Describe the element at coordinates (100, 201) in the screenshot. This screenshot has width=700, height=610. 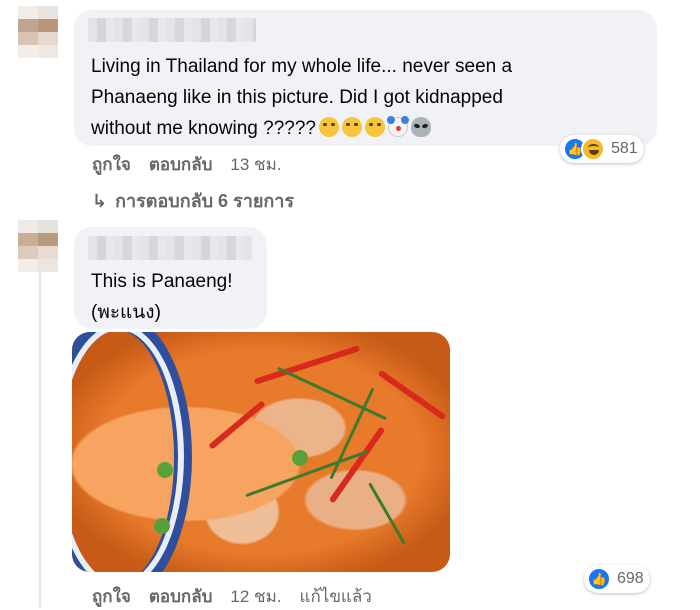
I see `reply-arrow-icon: ↳` at that location.